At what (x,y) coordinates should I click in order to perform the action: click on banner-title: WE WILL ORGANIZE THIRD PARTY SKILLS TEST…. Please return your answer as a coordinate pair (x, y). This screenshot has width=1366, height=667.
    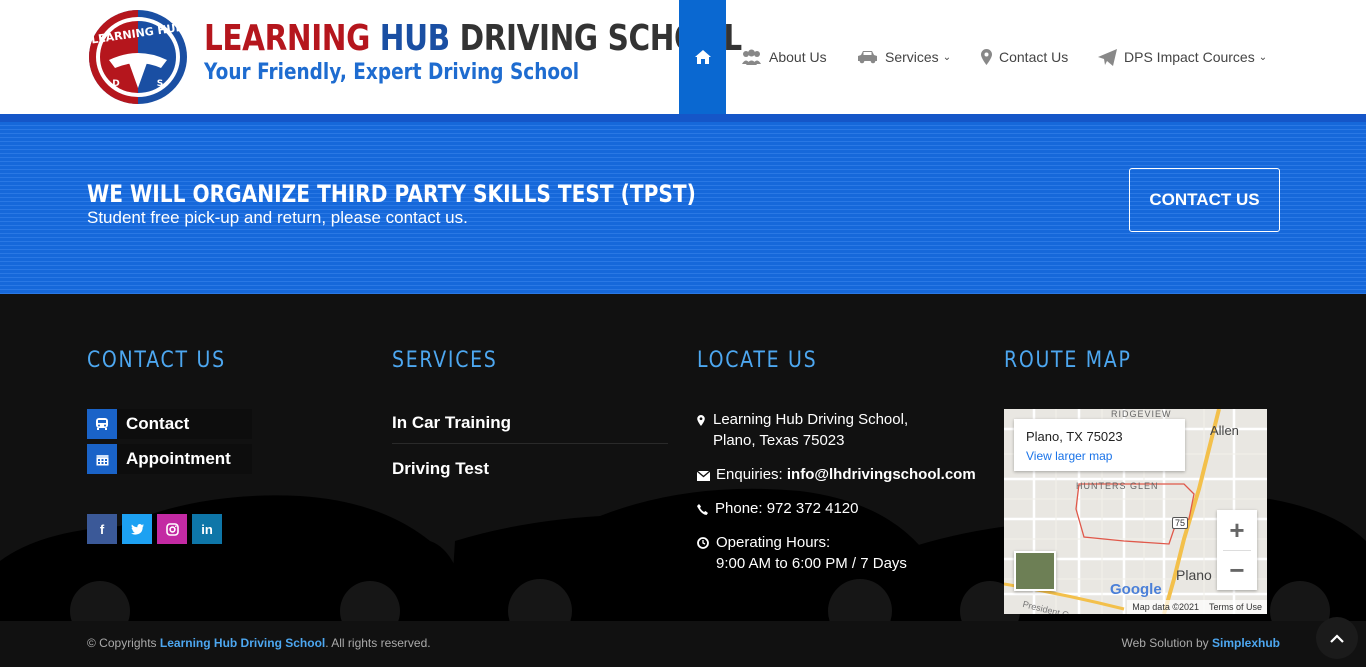
    Looking at the image, I should click on (391, 194).